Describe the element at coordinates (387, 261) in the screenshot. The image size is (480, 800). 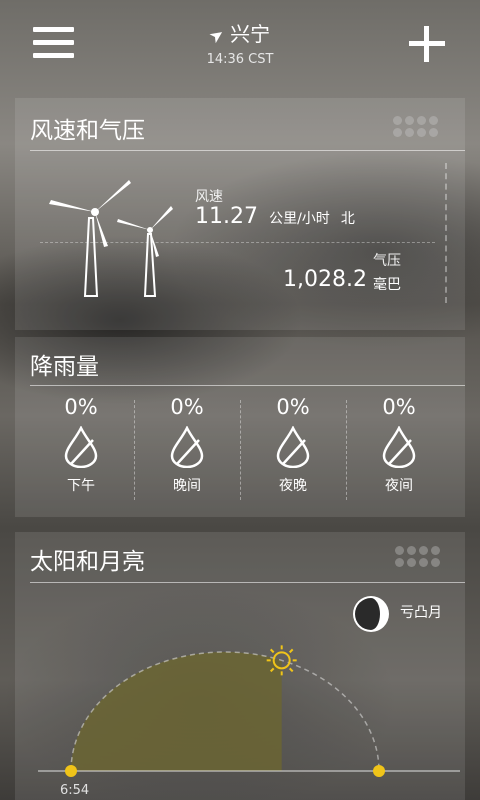
I see `pressure-label: 气压` at that location.